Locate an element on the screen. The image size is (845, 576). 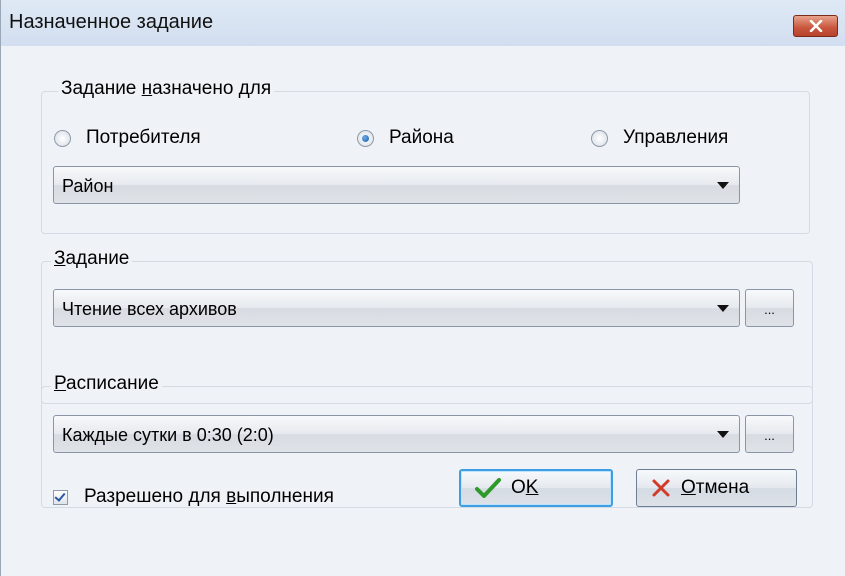
close-icon is located at coordinates (815, 26).